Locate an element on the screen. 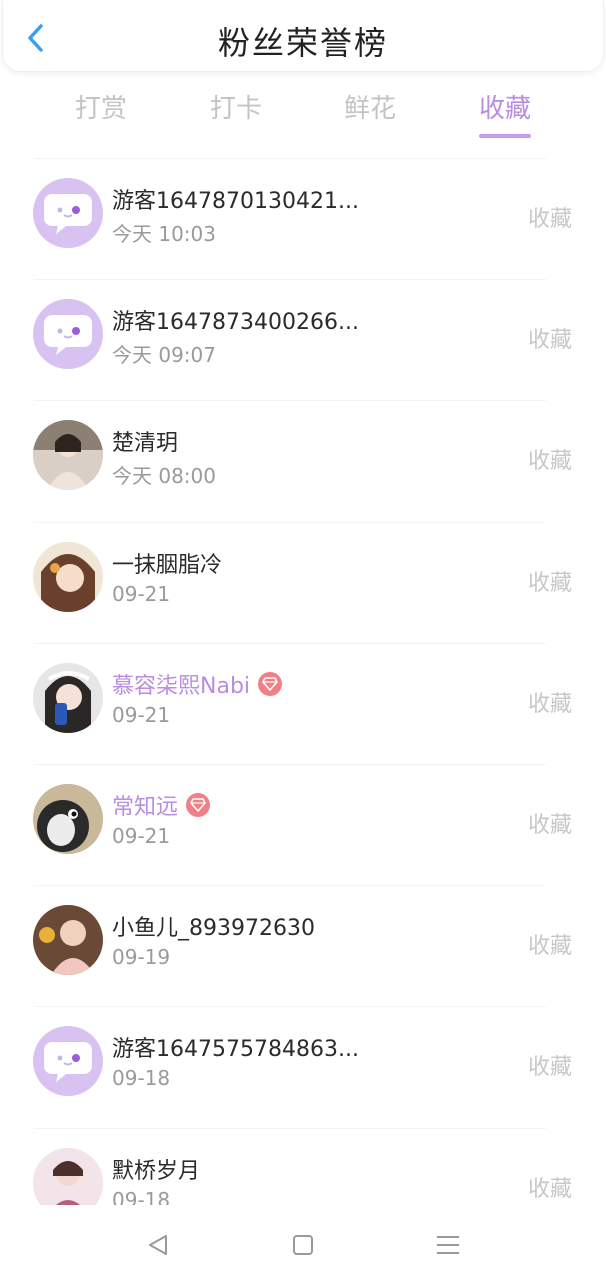  tab-favorites: 收藏 is located at coordinates (505, 106).